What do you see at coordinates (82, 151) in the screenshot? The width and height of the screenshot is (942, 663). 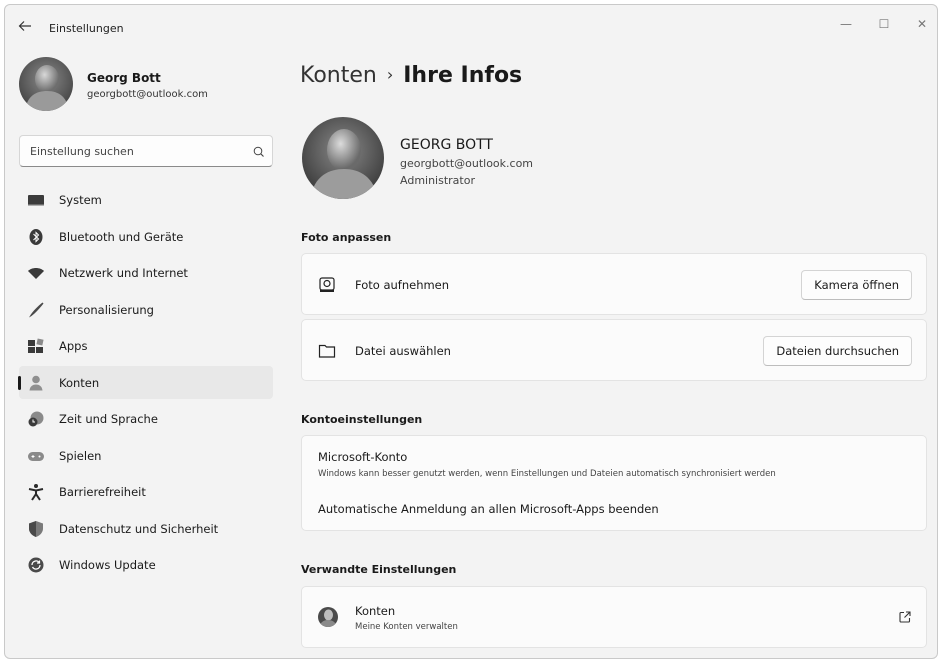 I see `search-input: Einstellung suchen` at bounding box center [82, 151].